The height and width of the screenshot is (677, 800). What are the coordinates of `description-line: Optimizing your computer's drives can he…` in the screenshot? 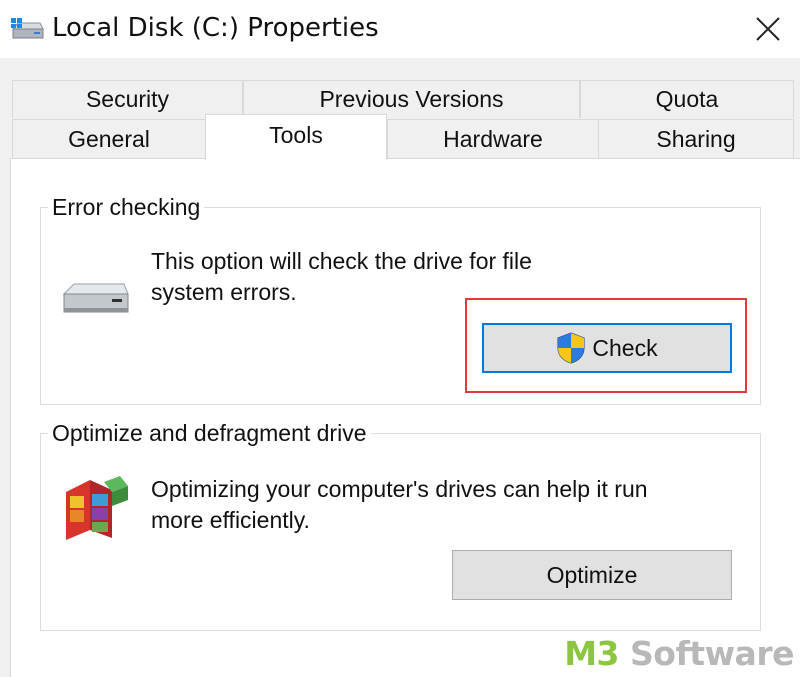 It's located at (399, 489).